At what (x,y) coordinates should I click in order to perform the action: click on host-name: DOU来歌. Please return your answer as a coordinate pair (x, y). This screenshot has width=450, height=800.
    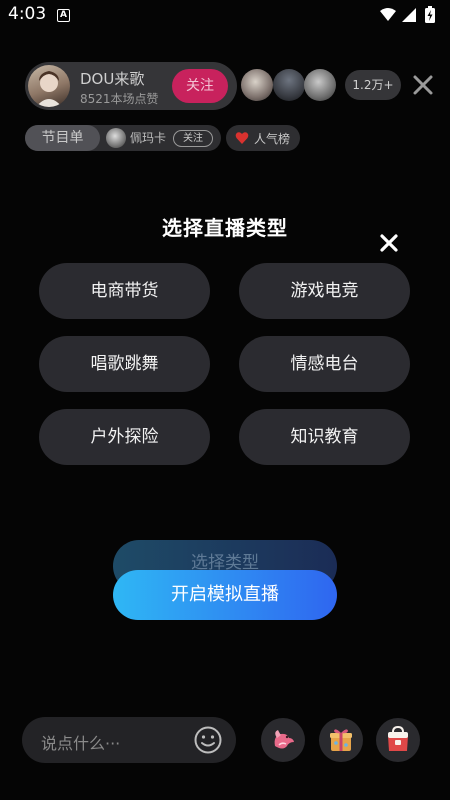
    Looking at the image, I should click on (112, 79).